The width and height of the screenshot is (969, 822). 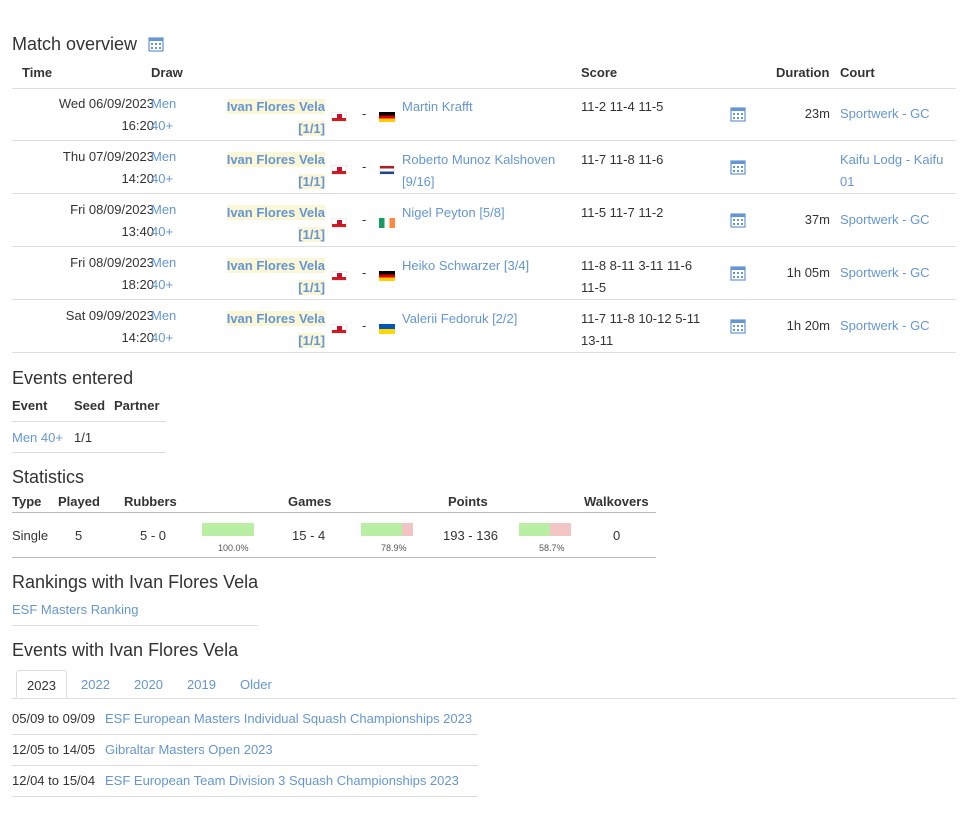 I want to click on header-rubbers: Rubbers, so click(x=150, y=501).